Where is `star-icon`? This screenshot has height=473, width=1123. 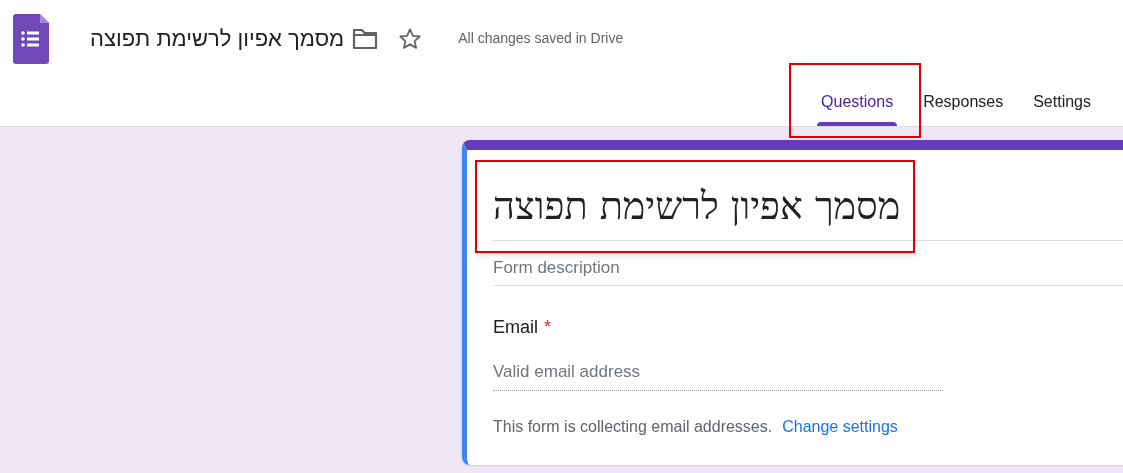 star-icon is located at coordinates (410, 38).